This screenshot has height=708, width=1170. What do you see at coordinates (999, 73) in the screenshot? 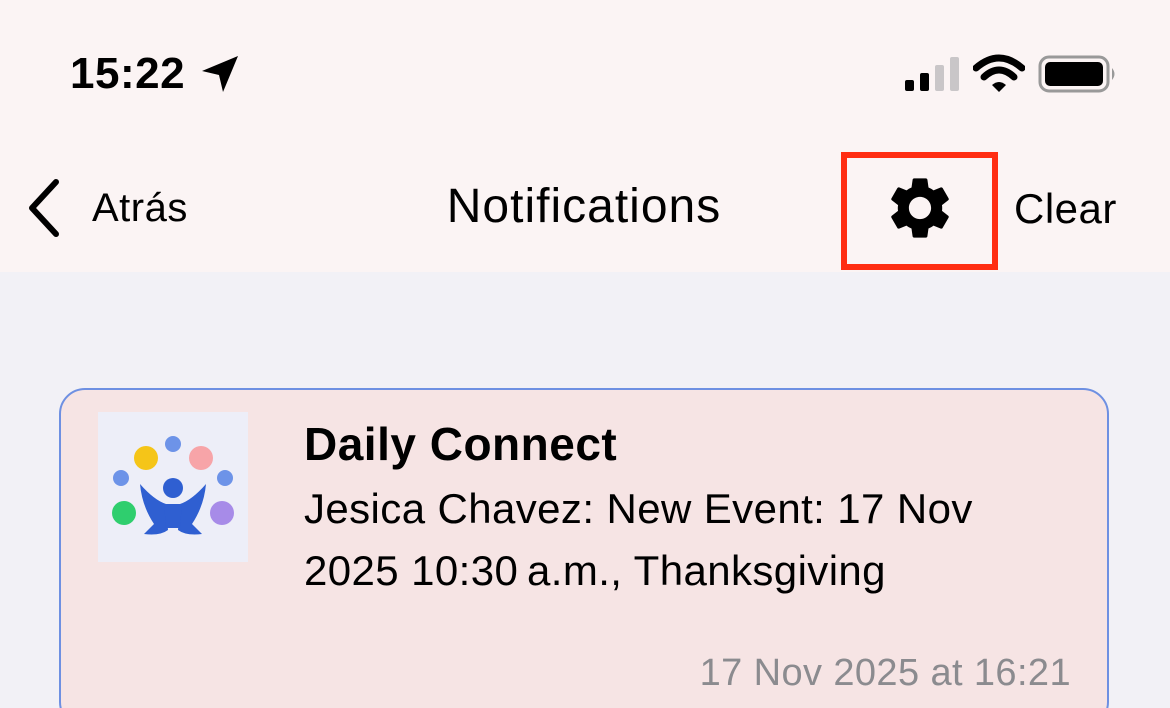
I see `wifi-icon` at bounding box center [999, 73].